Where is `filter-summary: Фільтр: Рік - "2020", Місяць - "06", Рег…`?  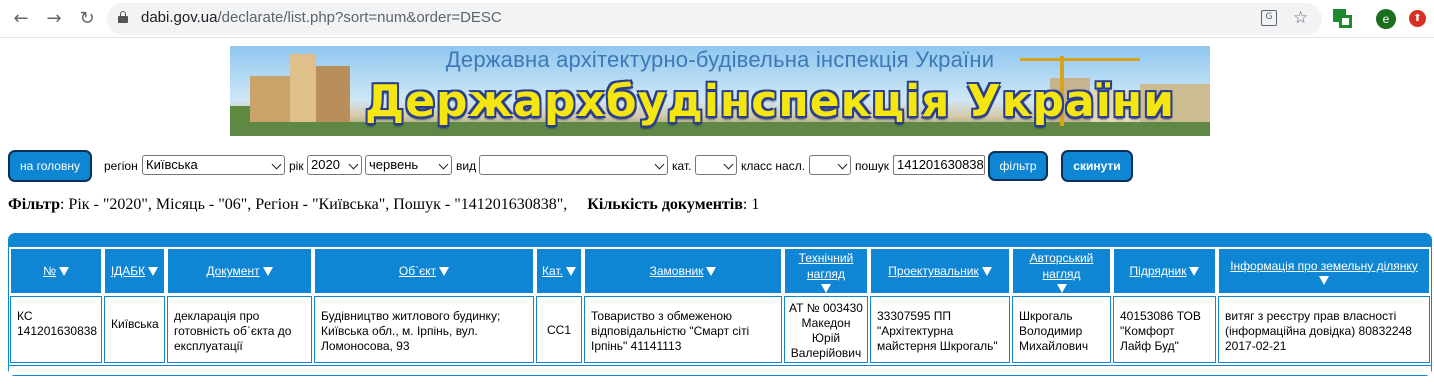 filter-summary: Фільтр: Рік - "2020", Місяць - "06", Рег… is located at coordinates (383, 205).